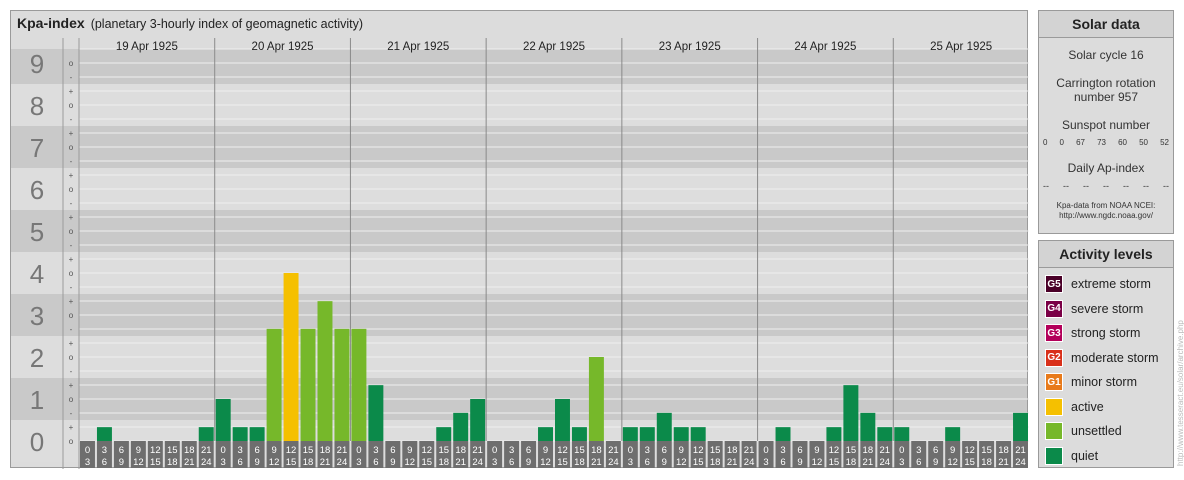 The height and width of the screenshot is (480, 1184). Describe the element at coordinates (1106, 254) in the screenshot. I see `activity-levels-title: Activity levels` at that location.